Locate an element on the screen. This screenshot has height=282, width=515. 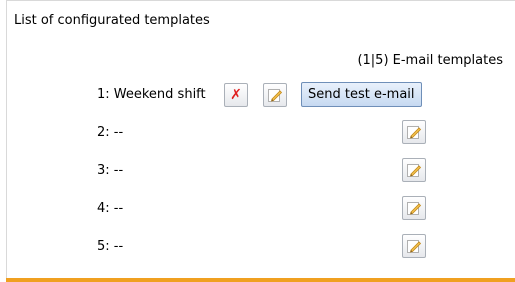
template-row-1: 1: Weekend shift ✗ Send test e-mail is located at coordinates (261, 95).